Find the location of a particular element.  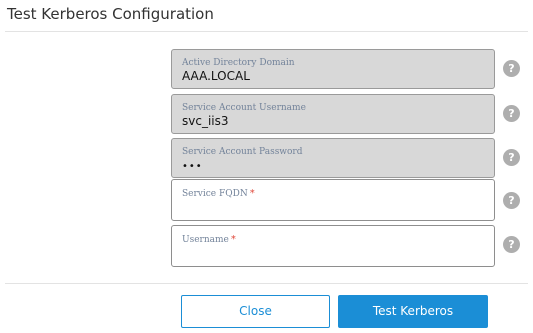

service-account-username-label: Service Account Username is located at coordinates (244, 108).